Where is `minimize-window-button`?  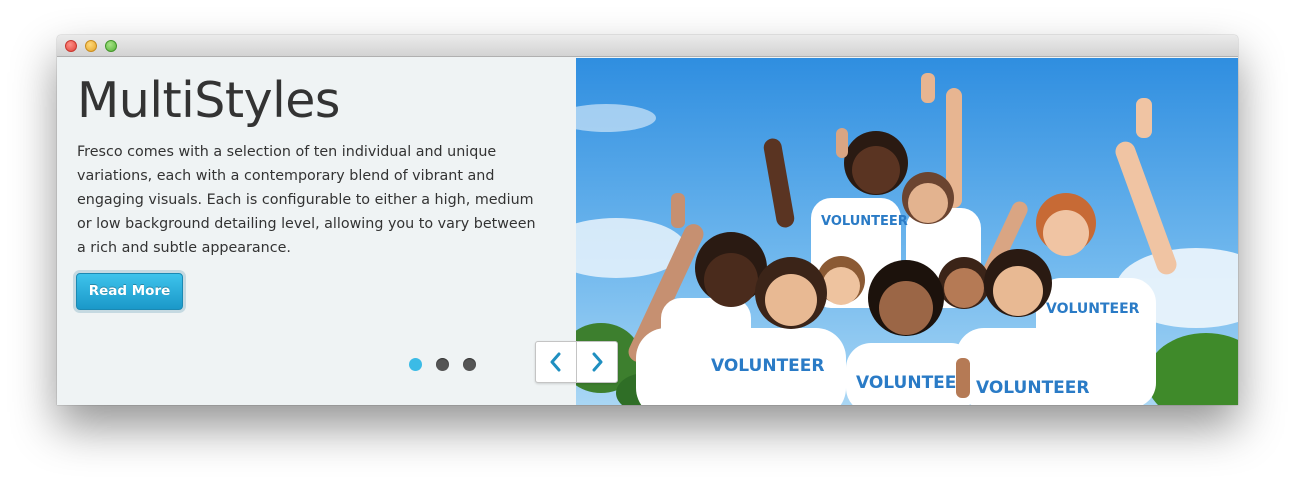 minimize-window-button is located at coordinates (91, 46).